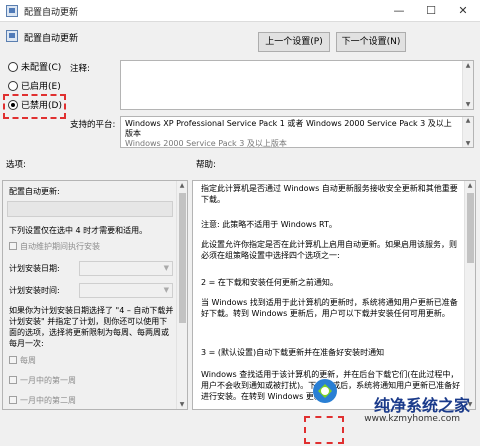 This screenshot has height=446, width=480. What do you see at coordinates (463, 11) in the screenshot?
I see `close-button: ✕` at bounding box center [463, 11].